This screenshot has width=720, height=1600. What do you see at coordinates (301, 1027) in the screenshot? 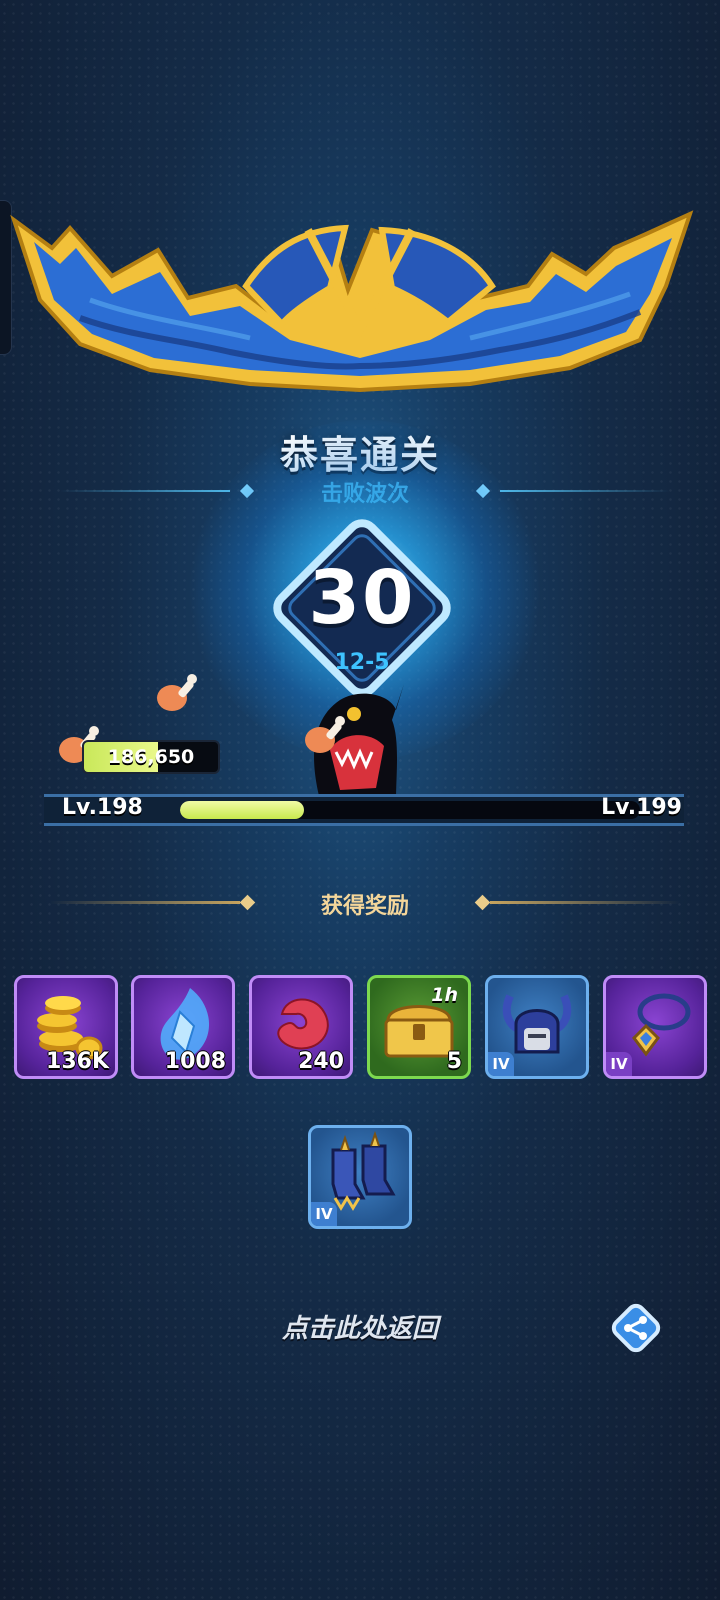
I see `reward-item: 240` at bounding box center [301, 1027].